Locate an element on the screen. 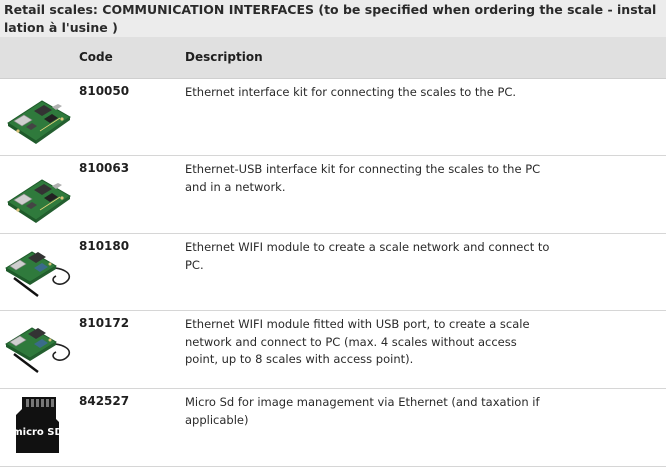 This screenshot has height=467, width=666. micro-sd-card-image: micro SD is located at coordinates (39, 424).